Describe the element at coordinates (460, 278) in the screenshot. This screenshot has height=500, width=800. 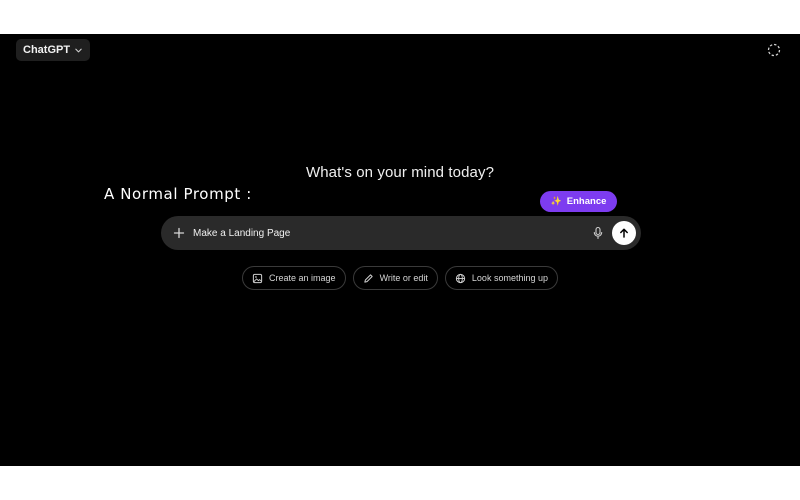
I see `globe-icon` at that location.